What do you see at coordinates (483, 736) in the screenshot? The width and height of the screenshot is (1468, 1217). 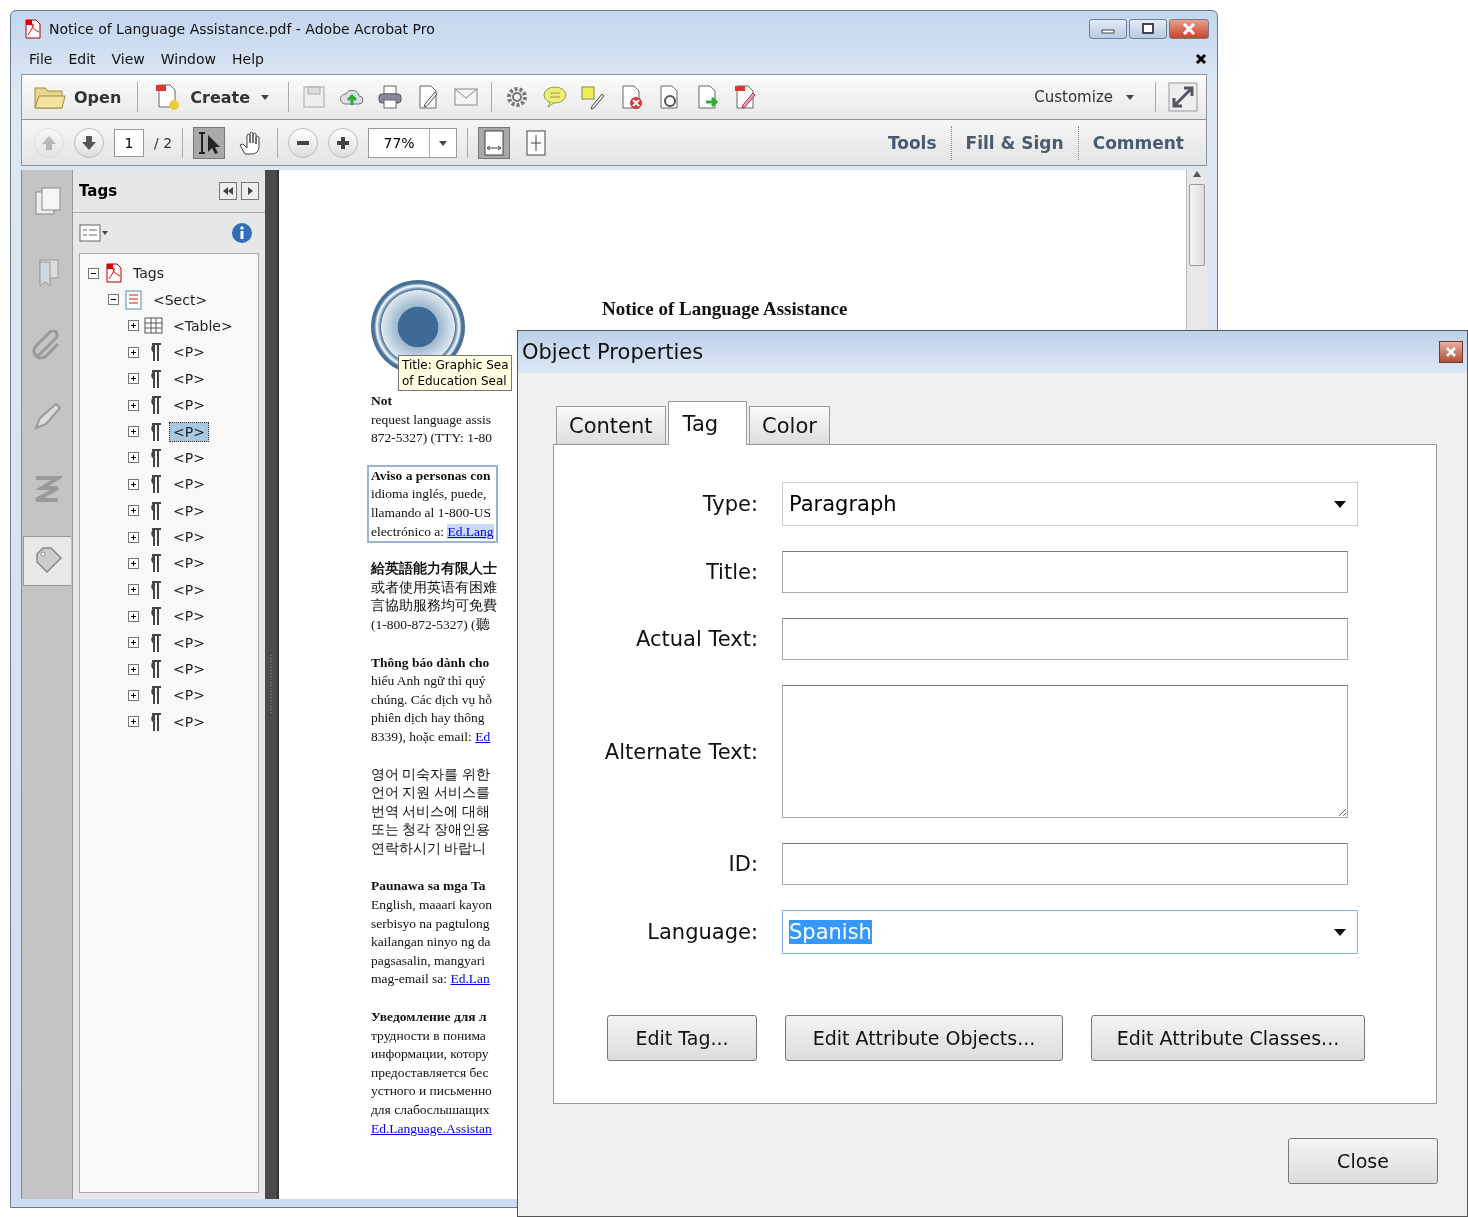 I see `email-link: Ed` at bounding box center [483, 736].